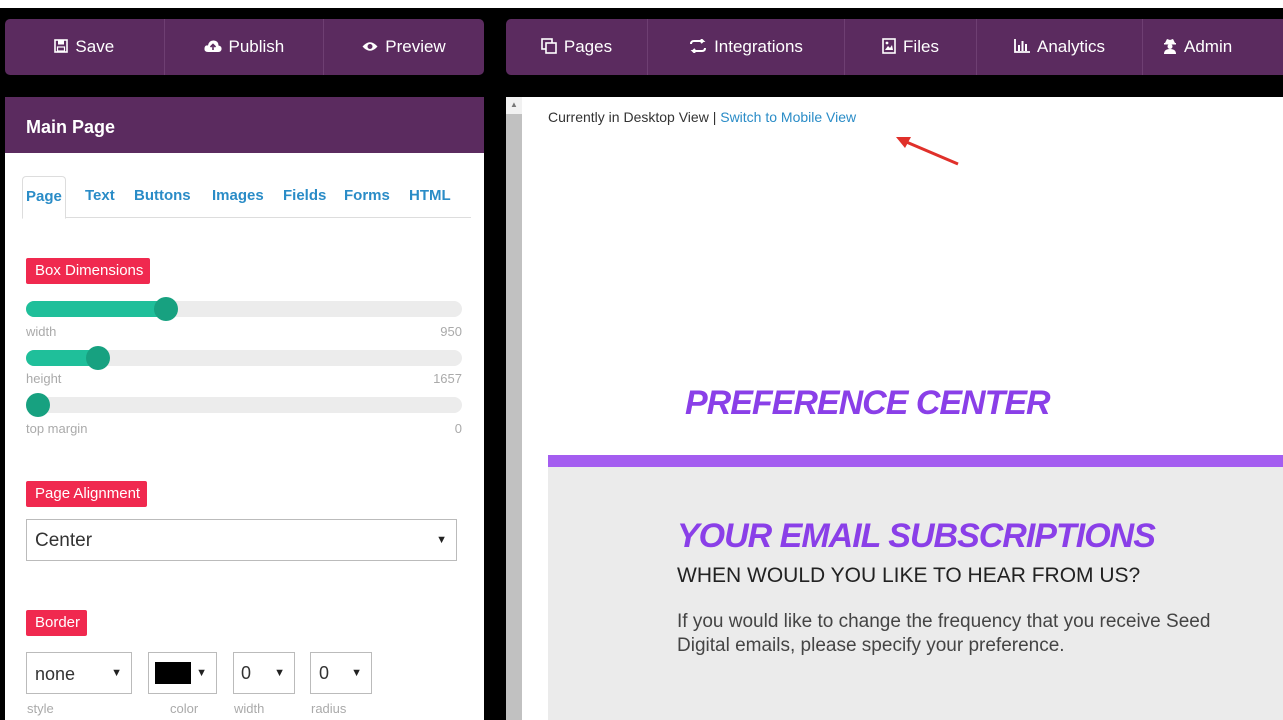  What do you see at coordinates (514, 105) in the screenshot?
I see `scroll-up-icon: ▲` at bounding box center [514, 105].